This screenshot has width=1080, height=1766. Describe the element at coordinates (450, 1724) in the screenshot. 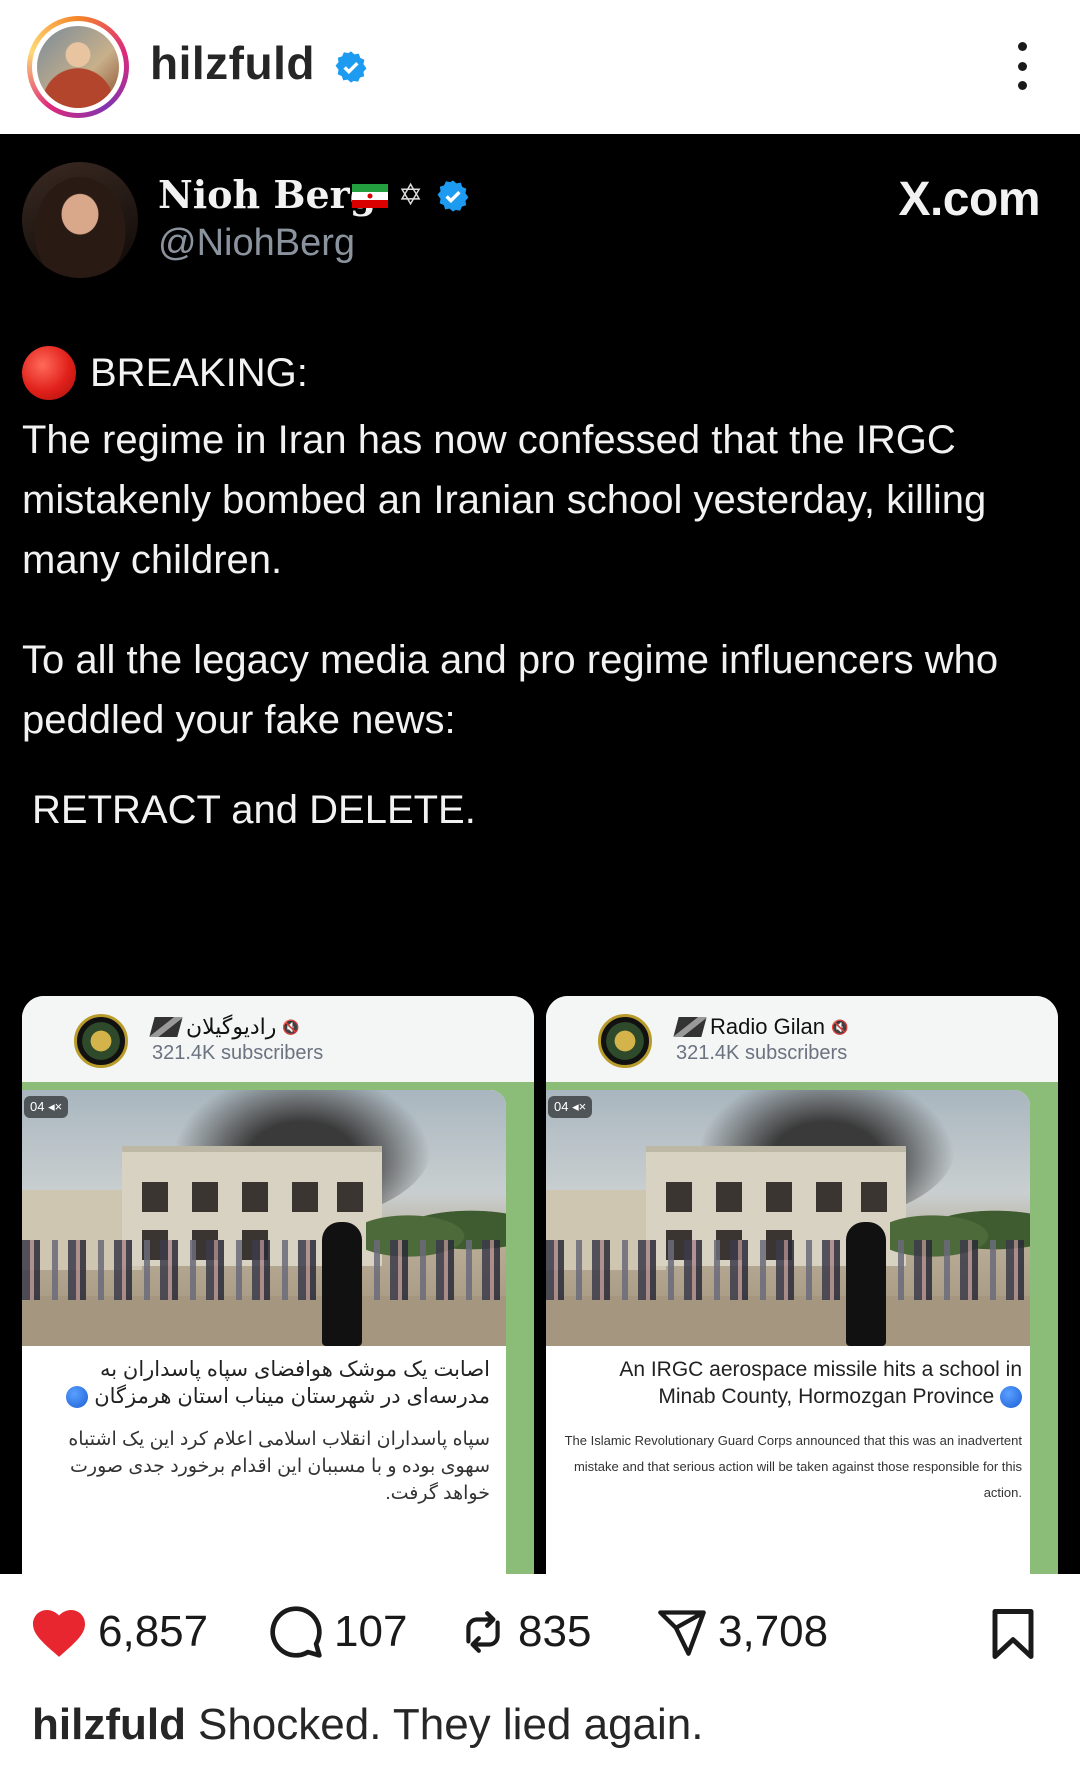

I see `caption-text: Shocked. They lied again.` at that location.